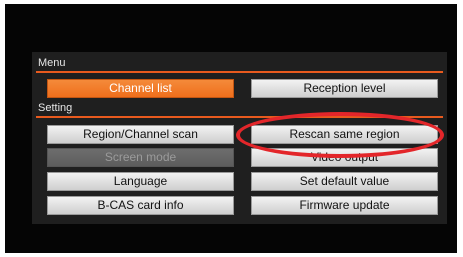 Image resolution: width=463 pixels, height=257 pixels. I want to click on screen-mode-button: Screen mode, so click(140, 157).